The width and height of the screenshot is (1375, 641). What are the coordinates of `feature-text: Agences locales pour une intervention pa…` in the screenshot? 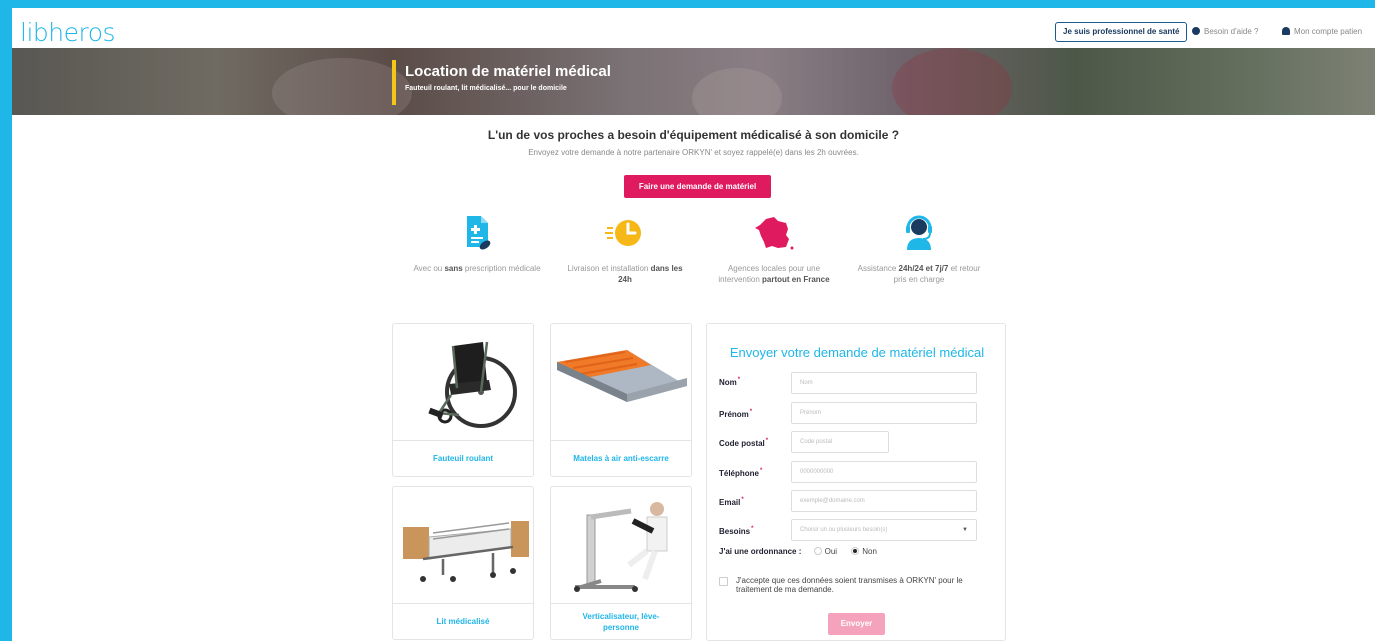 It's located at (774, 274).